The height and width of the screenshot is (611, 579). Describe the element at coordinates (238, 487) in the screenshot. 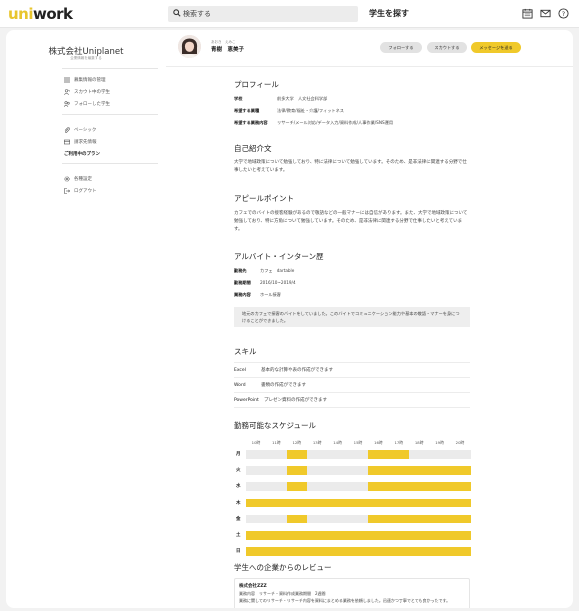

I see `schedule-day-label: 水` at that location.